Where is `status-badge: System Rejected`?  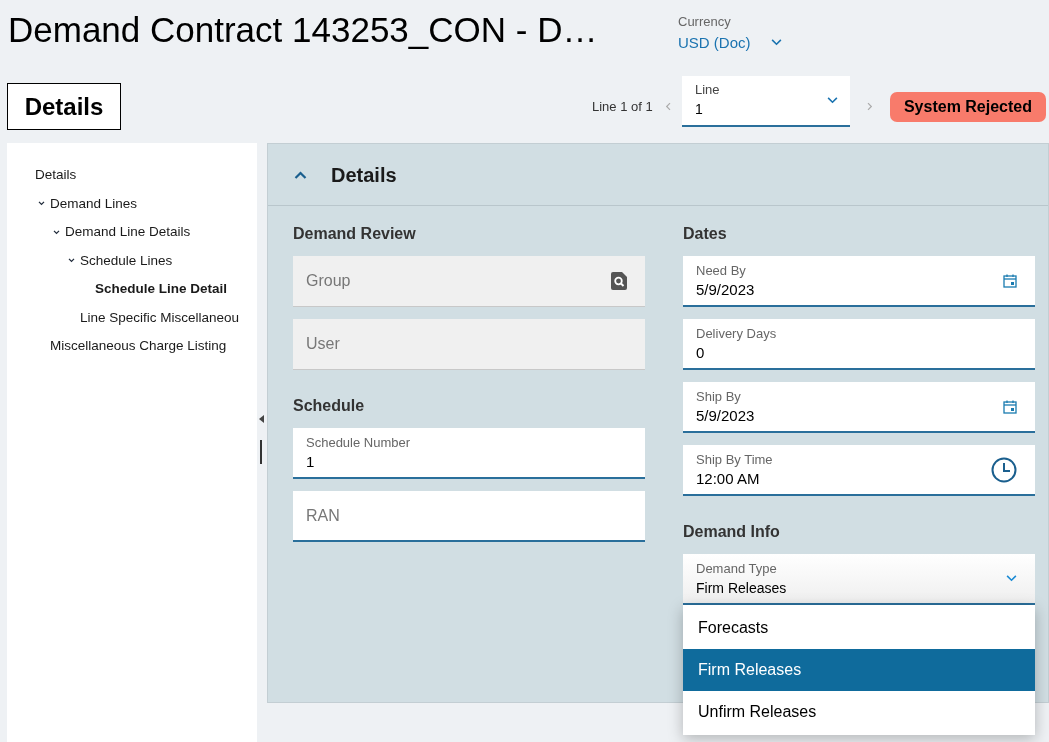 status-badge: System Rejected is located at coordinates (967, 106).